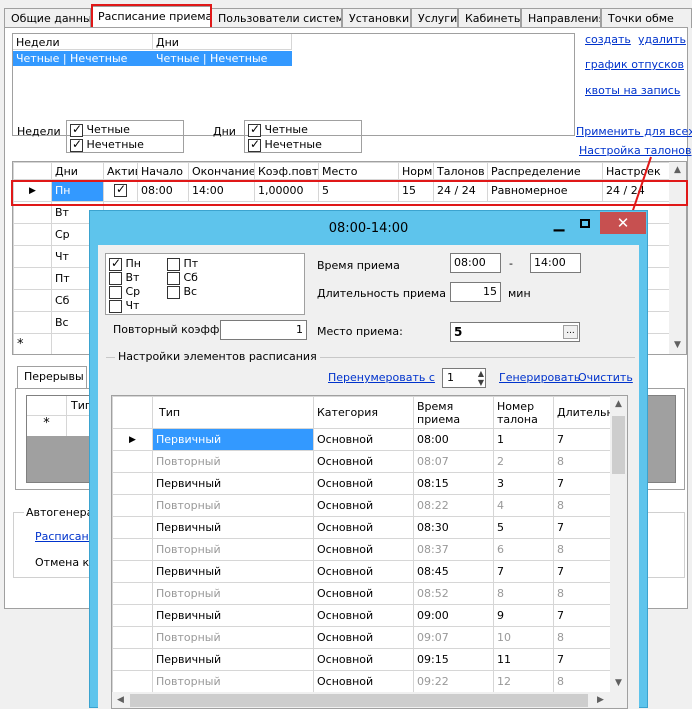  What do you see at coordinates (634, 64) in the screenshot?
I see `vacation-link: график отпусков` at bounding box center [634, 64].